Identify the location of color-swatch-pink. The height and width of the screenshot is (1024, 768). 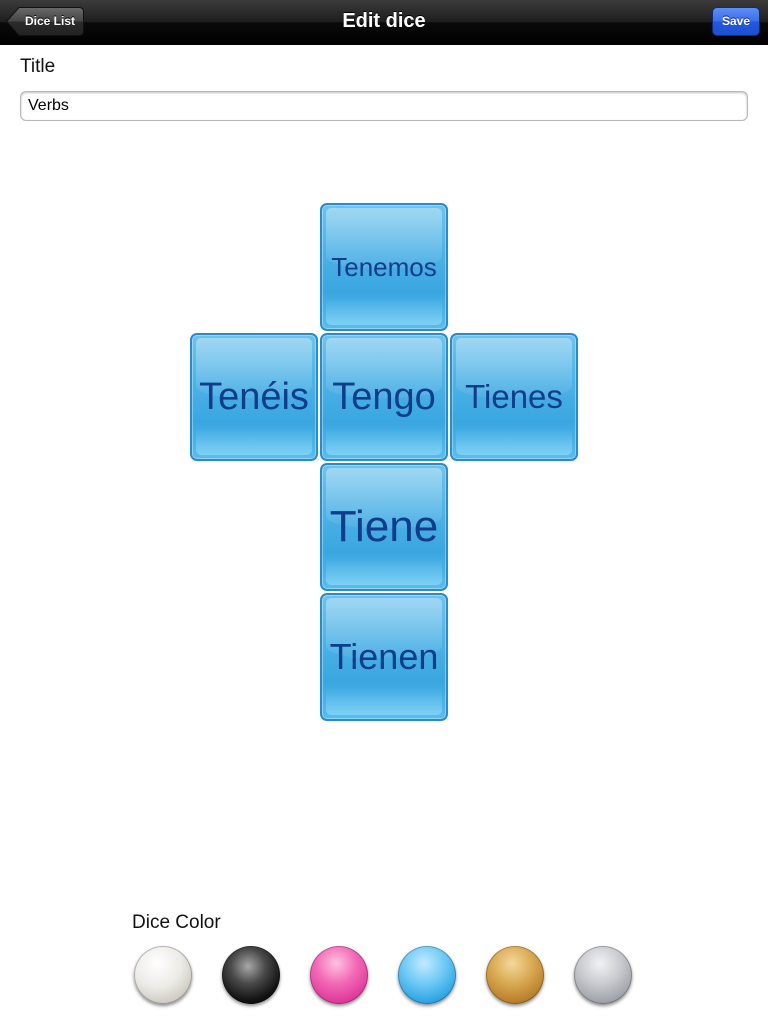
(339, 975).